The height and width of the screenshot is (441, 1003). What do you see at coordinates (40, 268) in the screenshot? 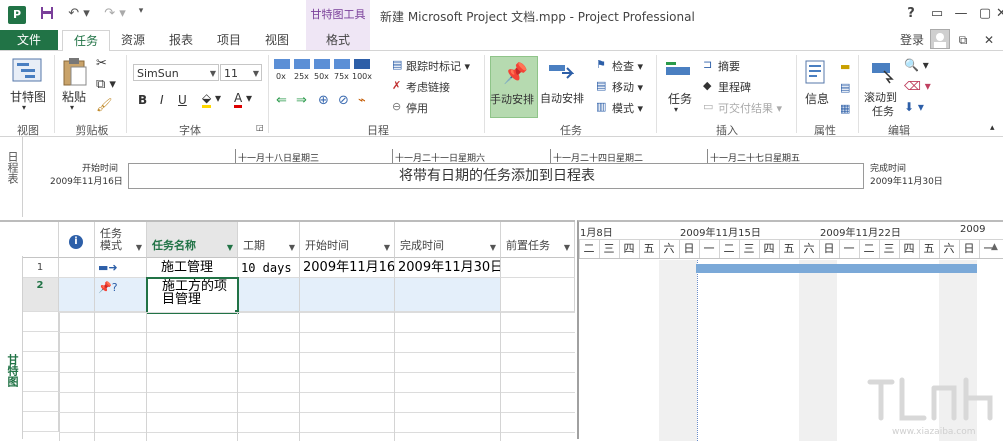
I see `row-number: 1` at bounding box center [40, 268].